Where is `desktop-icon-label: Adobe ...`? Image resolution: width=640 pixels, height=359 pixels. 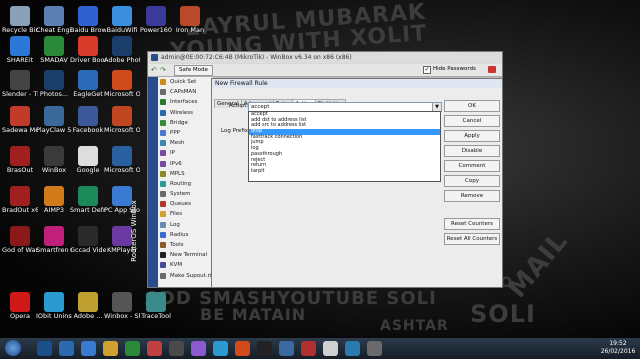
desktop-icon-label: Adobe ... is located at coordinates (88, 316).